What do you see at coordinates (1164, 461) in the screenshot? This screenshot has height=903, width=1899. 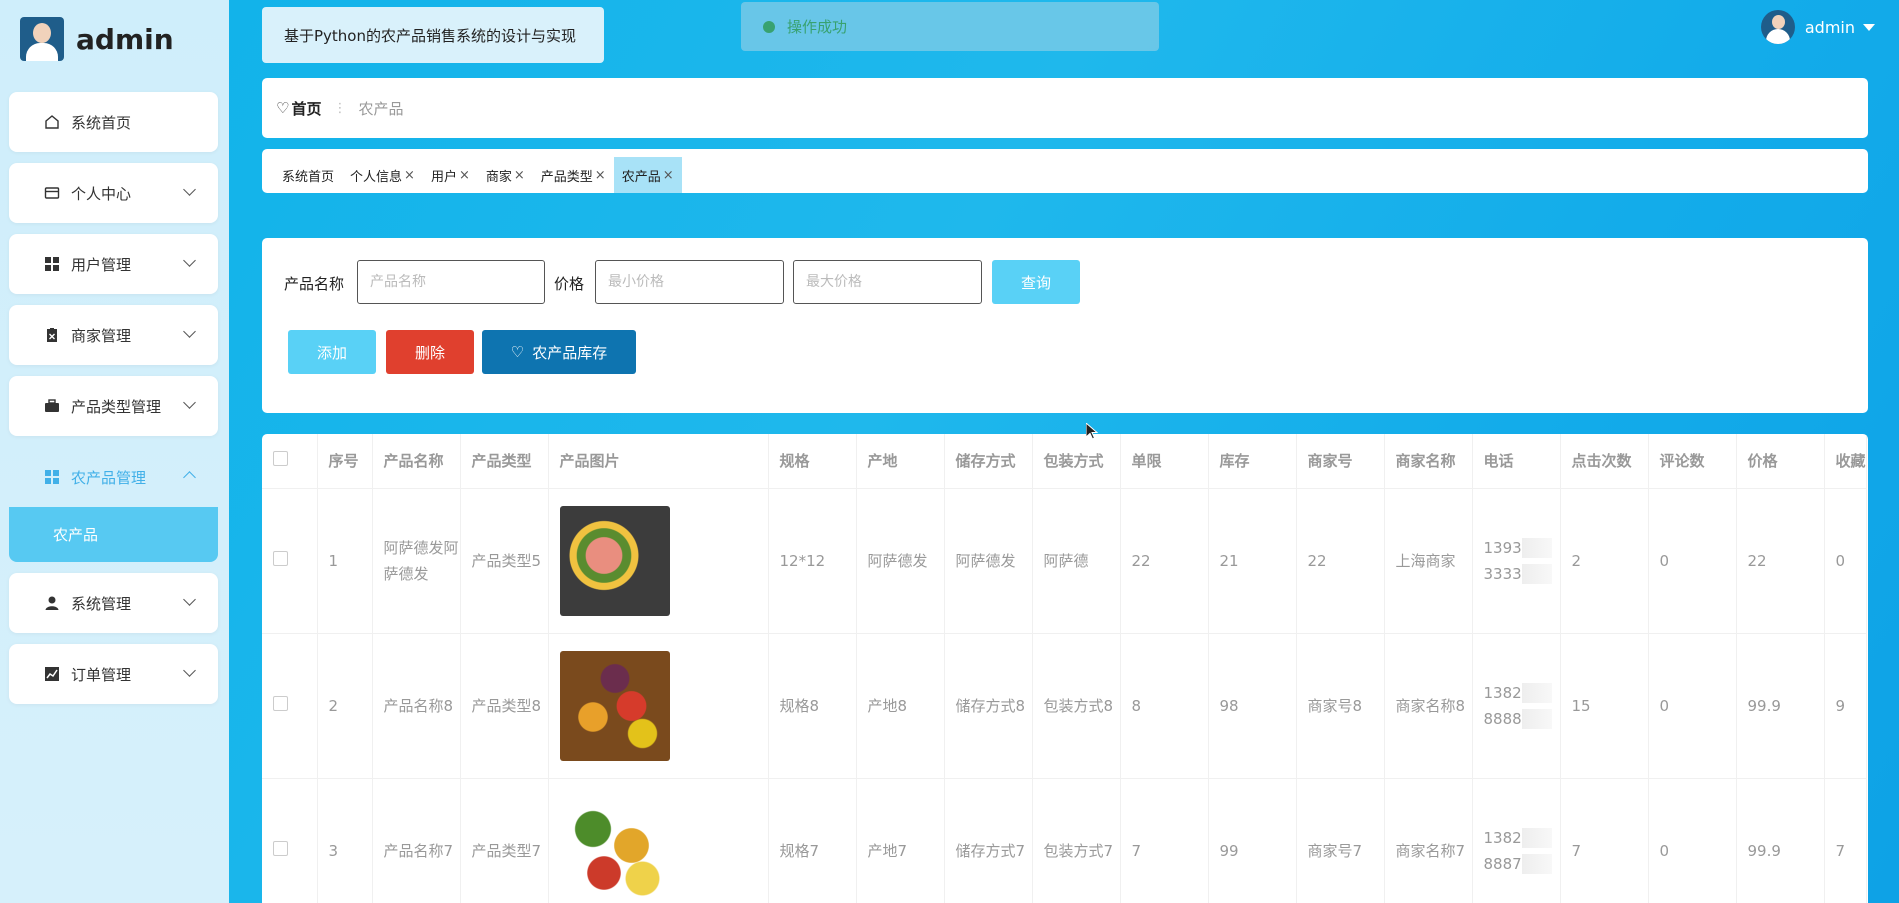 I see `col-header: 单限` at bounding box center [1164, 461].